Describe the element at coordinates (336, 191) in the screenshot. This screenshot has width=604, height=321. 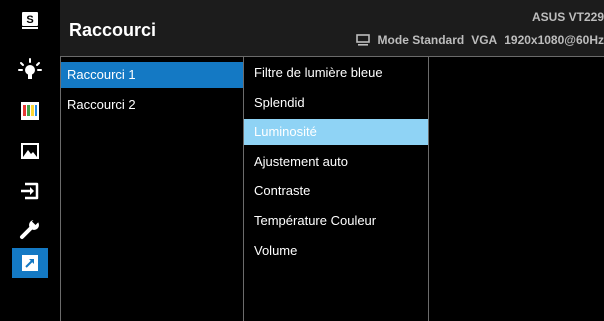
I see `option-contrast: Contraste` at that location.